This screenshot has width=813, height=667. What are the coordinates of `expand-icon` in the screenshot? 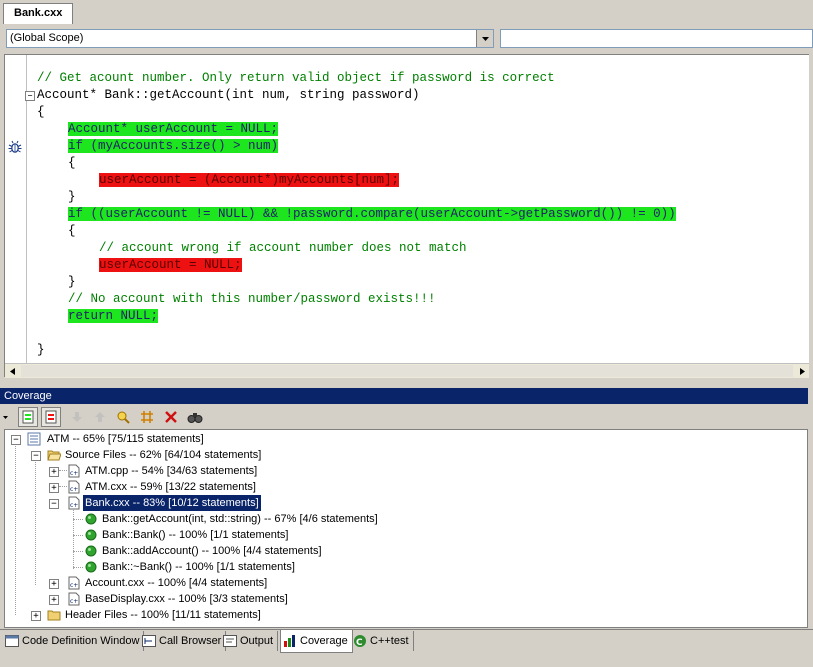 It's located at (147, 417).